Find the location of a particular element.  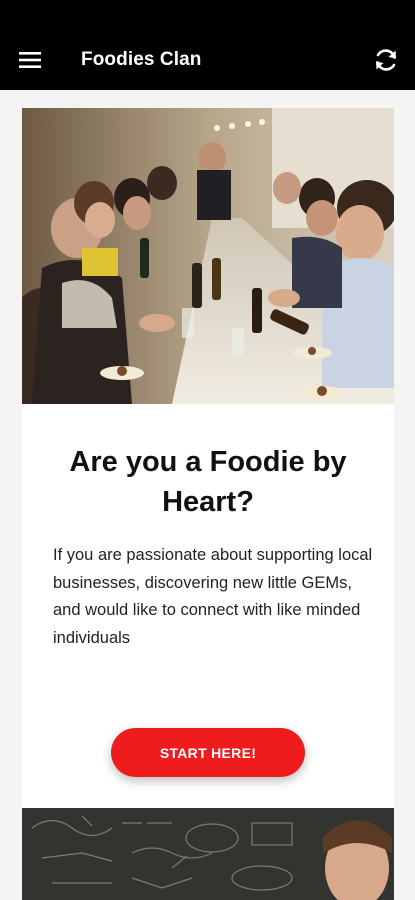

refresh-button is located at coordinates (386, 60).